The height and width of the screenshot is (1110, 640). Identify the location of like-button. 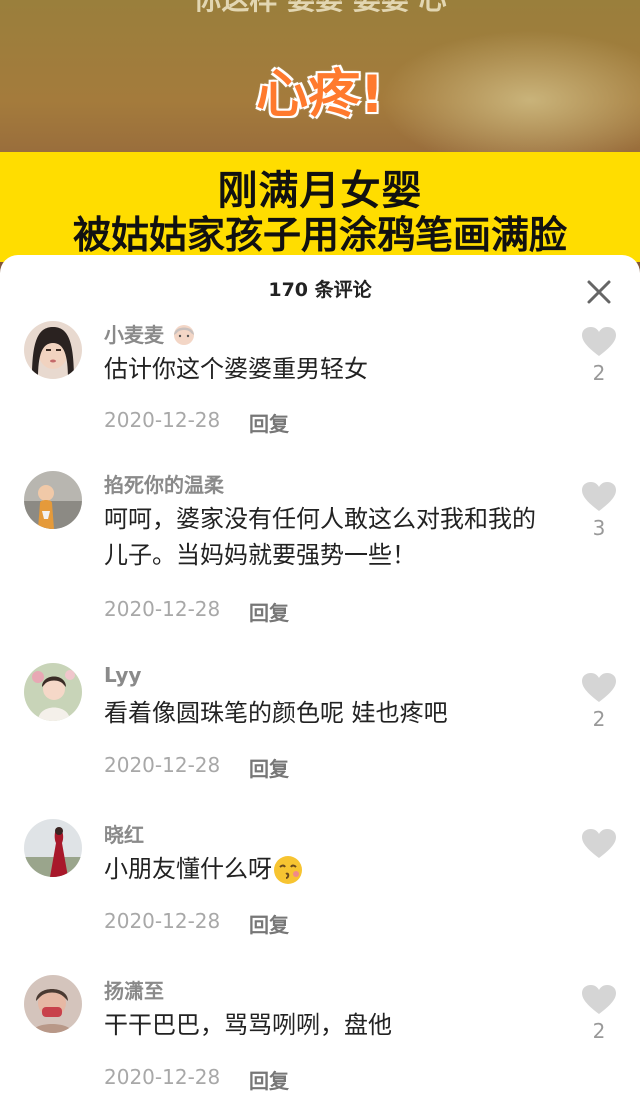
(599, 846).